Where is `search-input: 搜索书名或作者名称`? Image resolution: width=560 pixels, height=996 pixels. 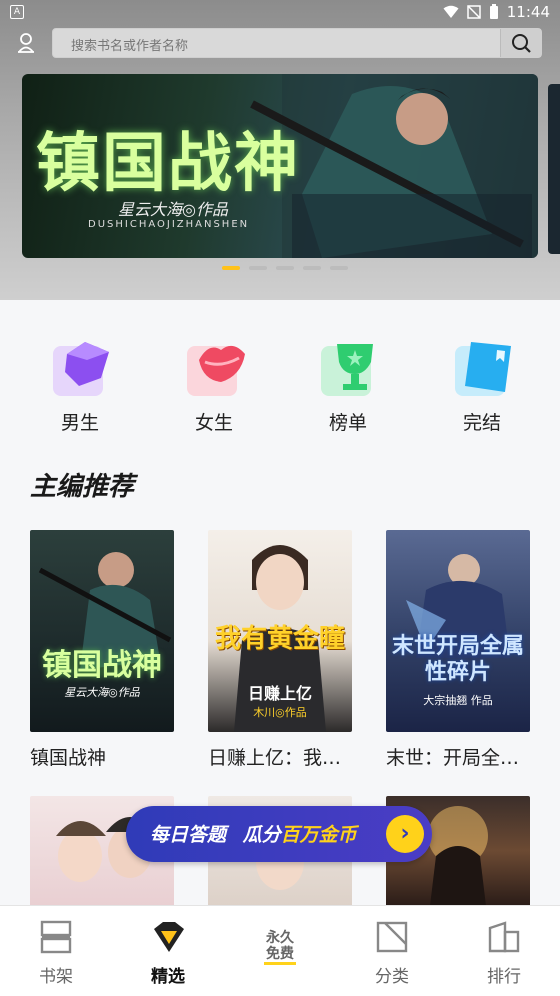 search-input: 搜索书名或作者名称 is located at coordinates (297, 43).